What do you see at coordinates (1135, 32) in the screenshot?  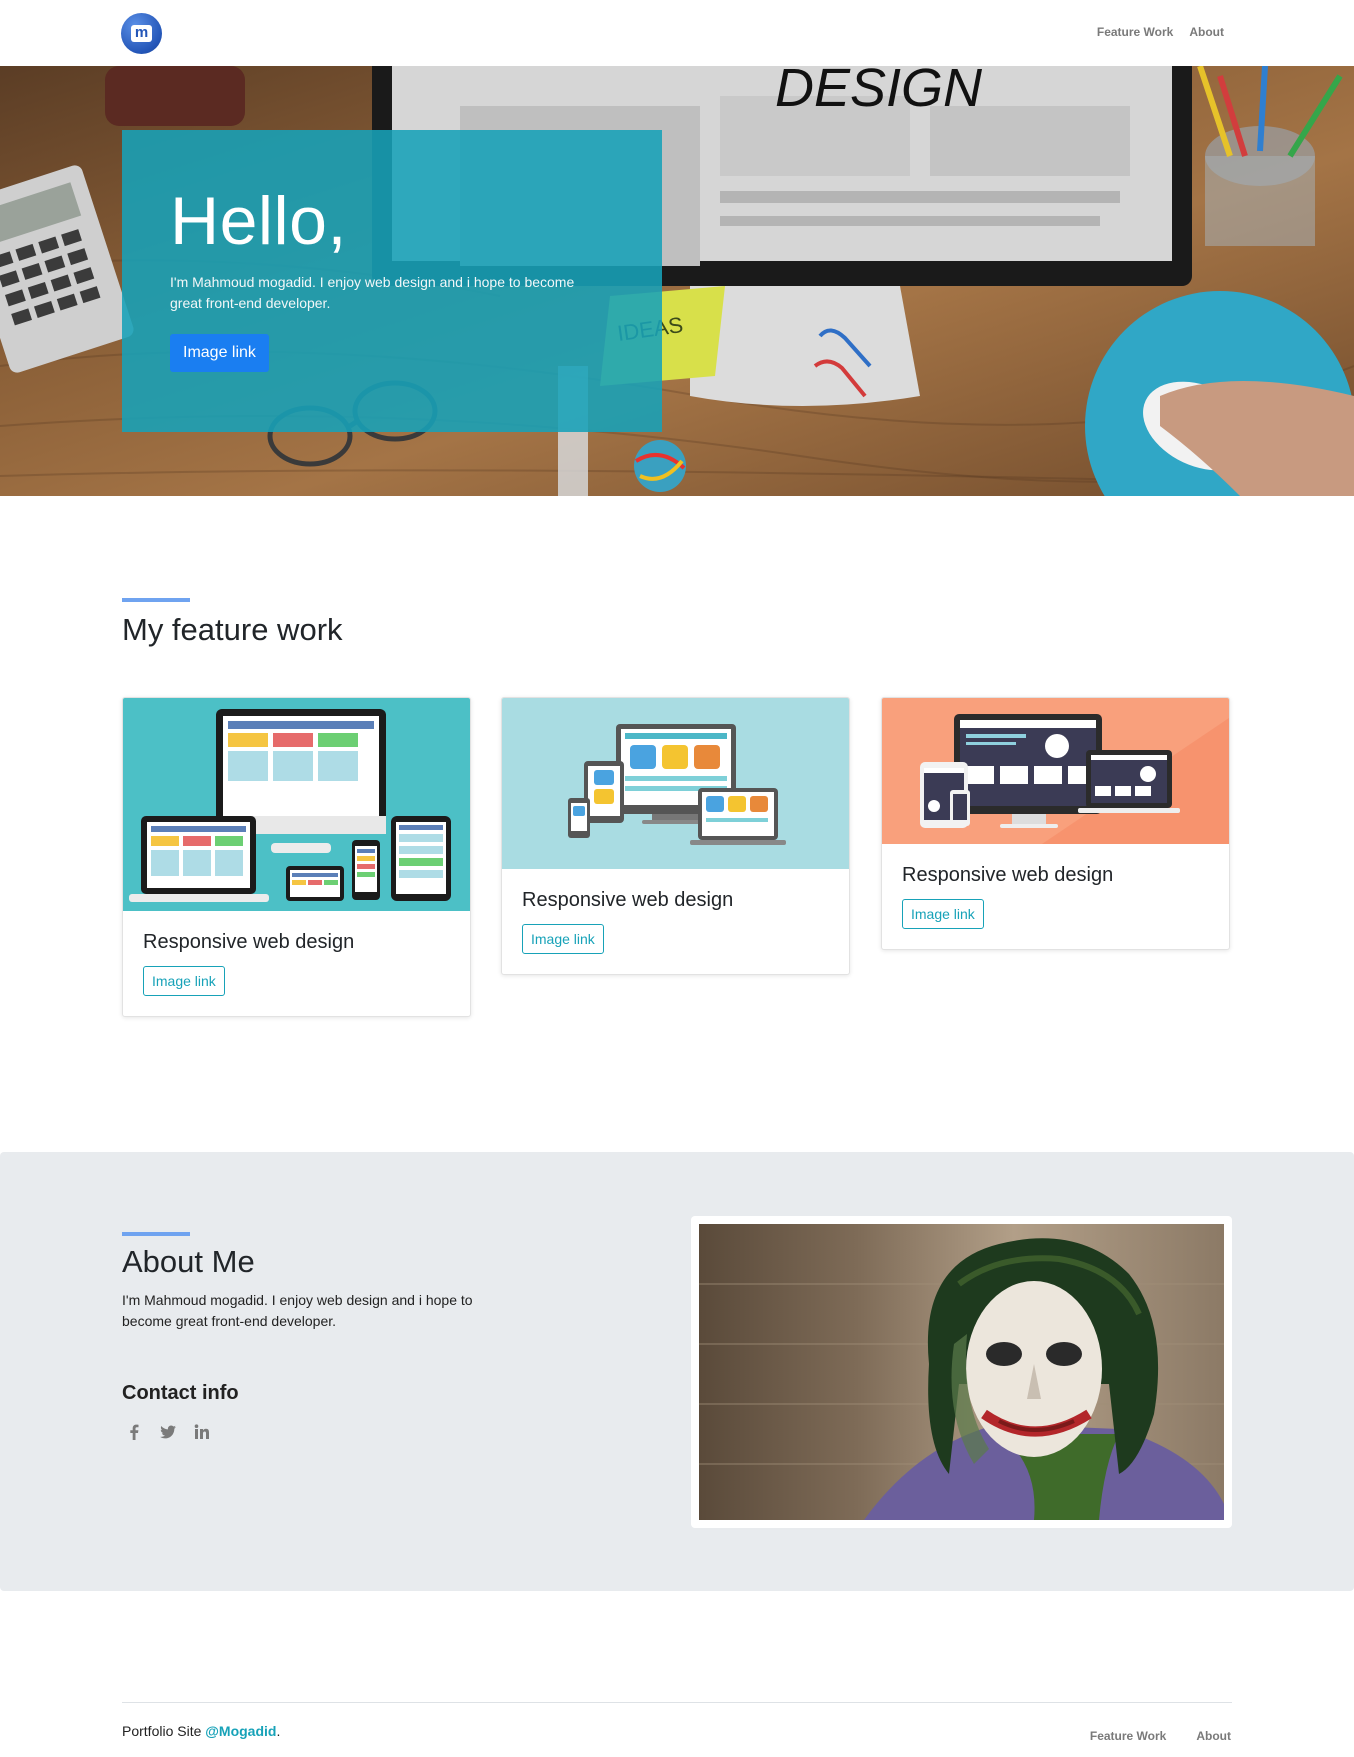 I see `nav-link-feature-work: Feature Work` at bounding box center [1135, 32].